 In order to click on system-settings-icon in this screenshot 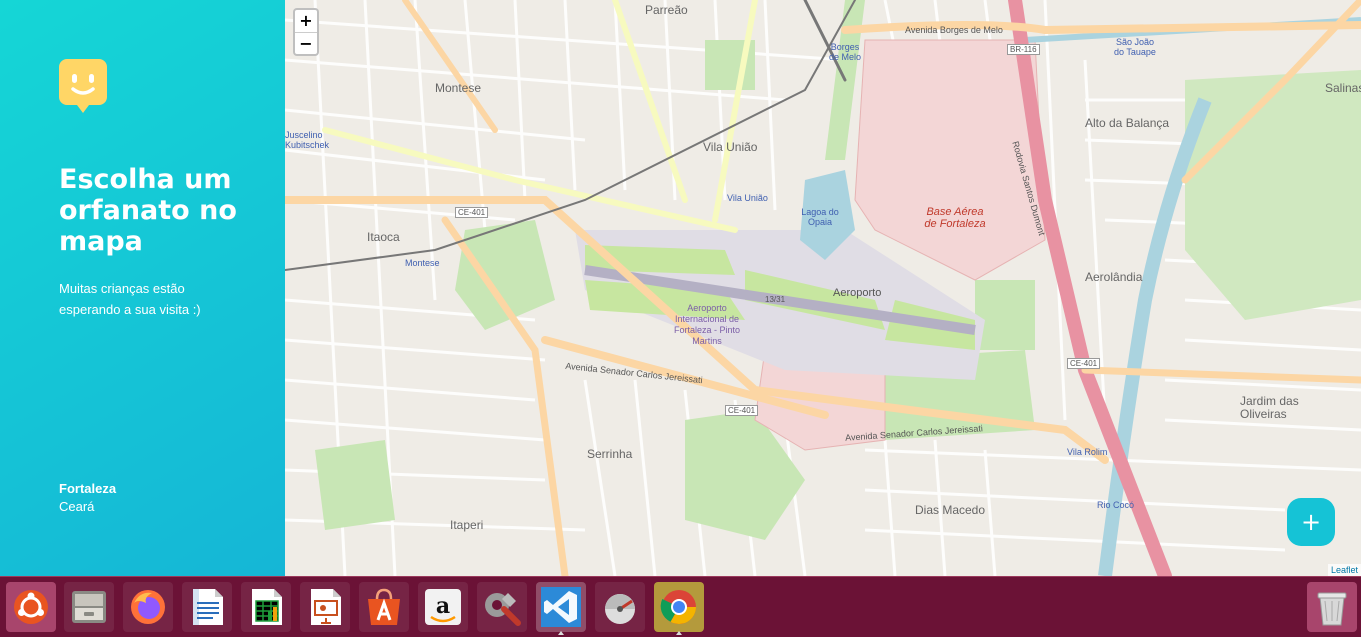, I will do `click(502, 607)`.